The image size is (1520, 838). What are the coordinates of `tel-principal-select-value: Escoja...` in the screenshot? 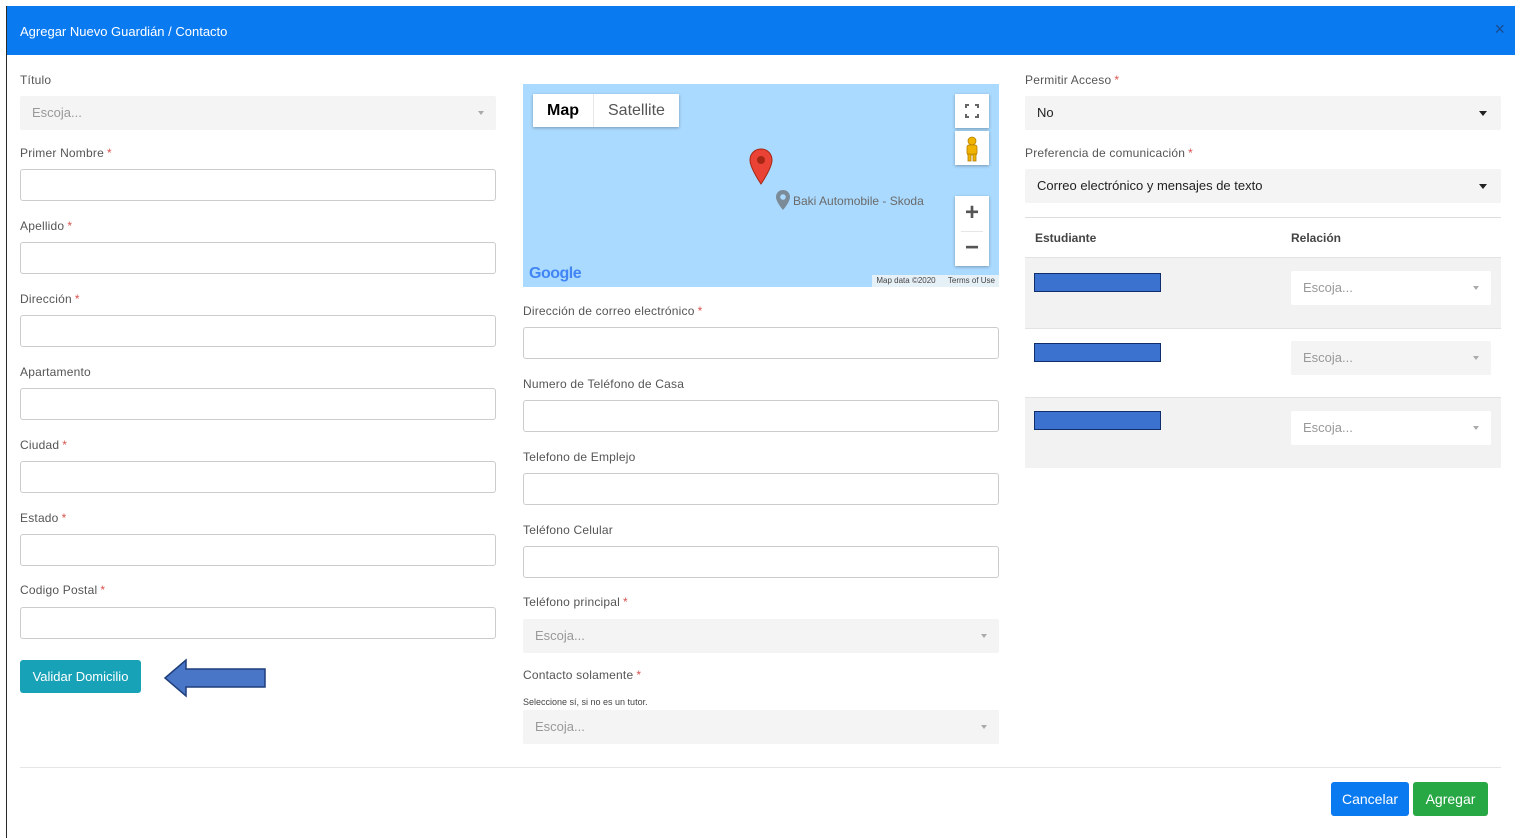 It's located at (560, 635).